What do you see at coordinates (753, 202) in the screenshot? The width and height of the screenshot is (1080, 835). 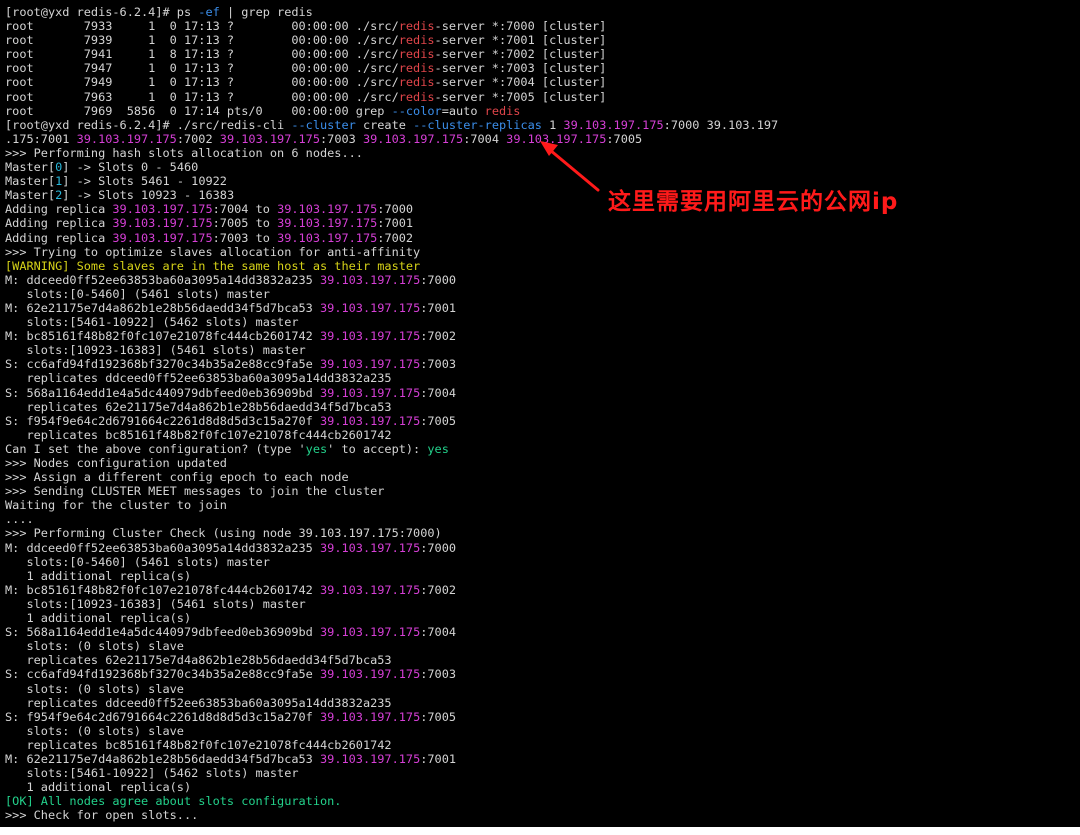 I see `annotation-text: 这里需要用阿里云的公网ip` at bounding box center [753, 202].